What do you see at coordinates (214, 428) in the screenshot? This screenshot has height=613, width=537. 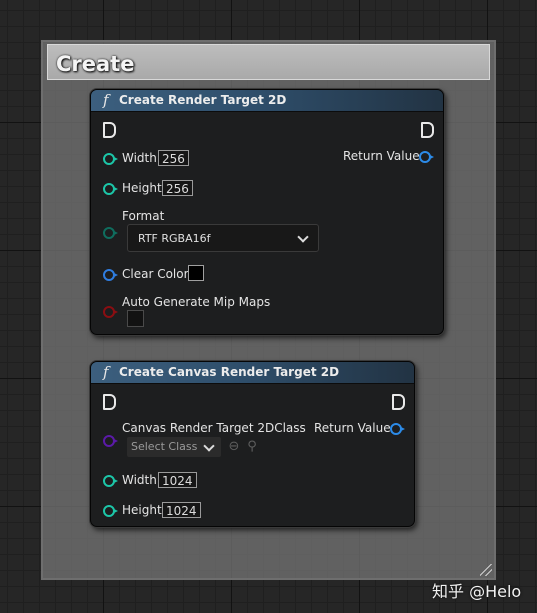 I see `class-label: Canvas Render Target 2DClass` at bounding box center [214, 428].